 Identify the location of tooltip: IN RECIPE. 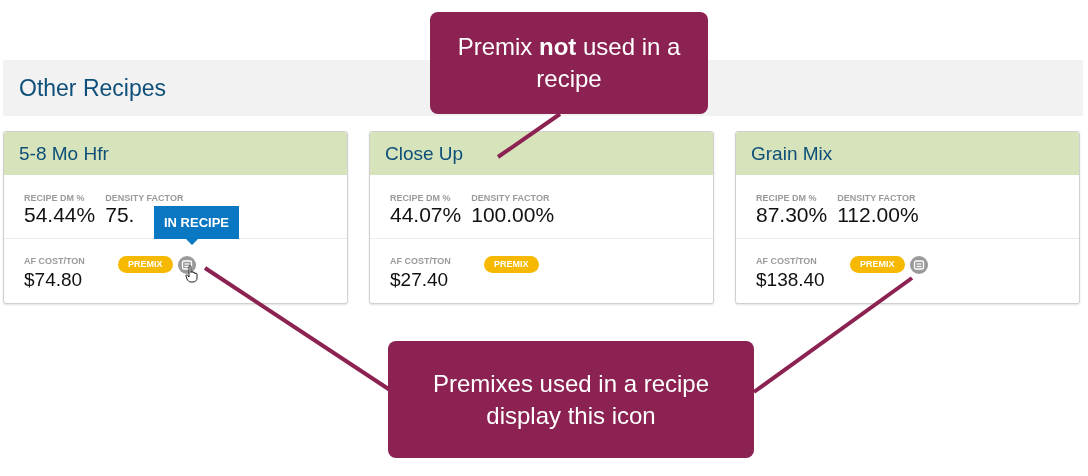
(196, 225).